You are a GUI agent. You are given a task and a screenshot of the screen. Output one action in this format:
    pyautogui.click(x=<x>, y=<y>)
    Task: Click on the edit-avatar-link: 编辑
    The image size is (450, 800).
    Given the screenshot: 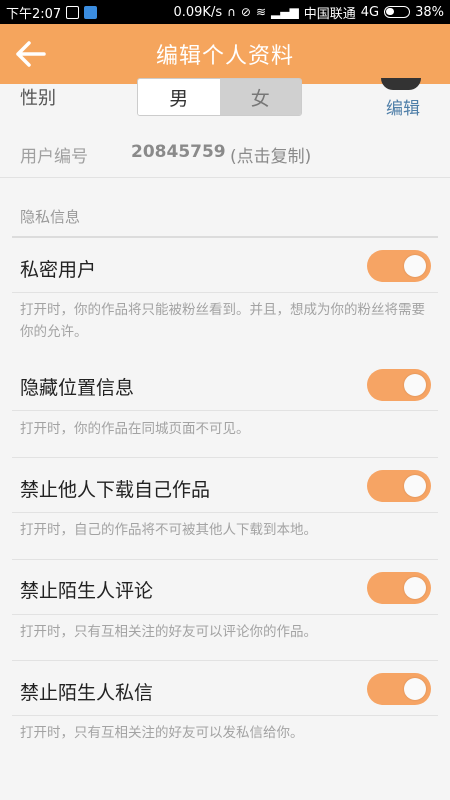 What is the action you would take?
    pyautogui.click(x=403, y=106)
    